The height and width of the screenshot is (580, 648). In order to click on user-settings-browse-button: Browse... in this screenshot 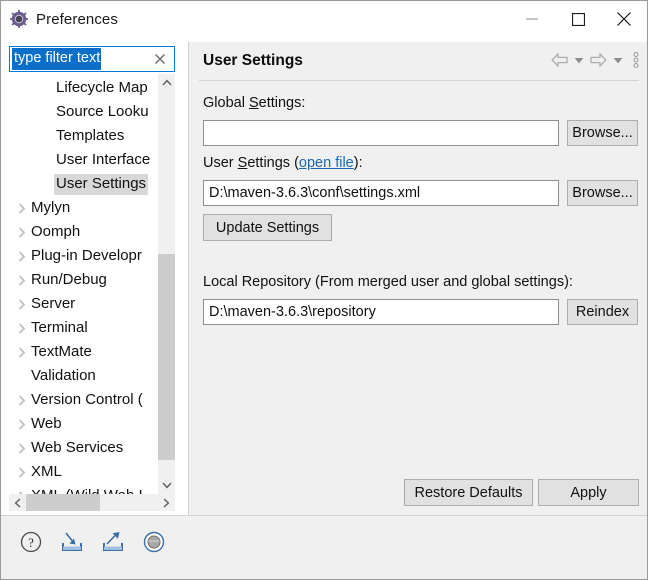, I will do `click(602, 193)`.